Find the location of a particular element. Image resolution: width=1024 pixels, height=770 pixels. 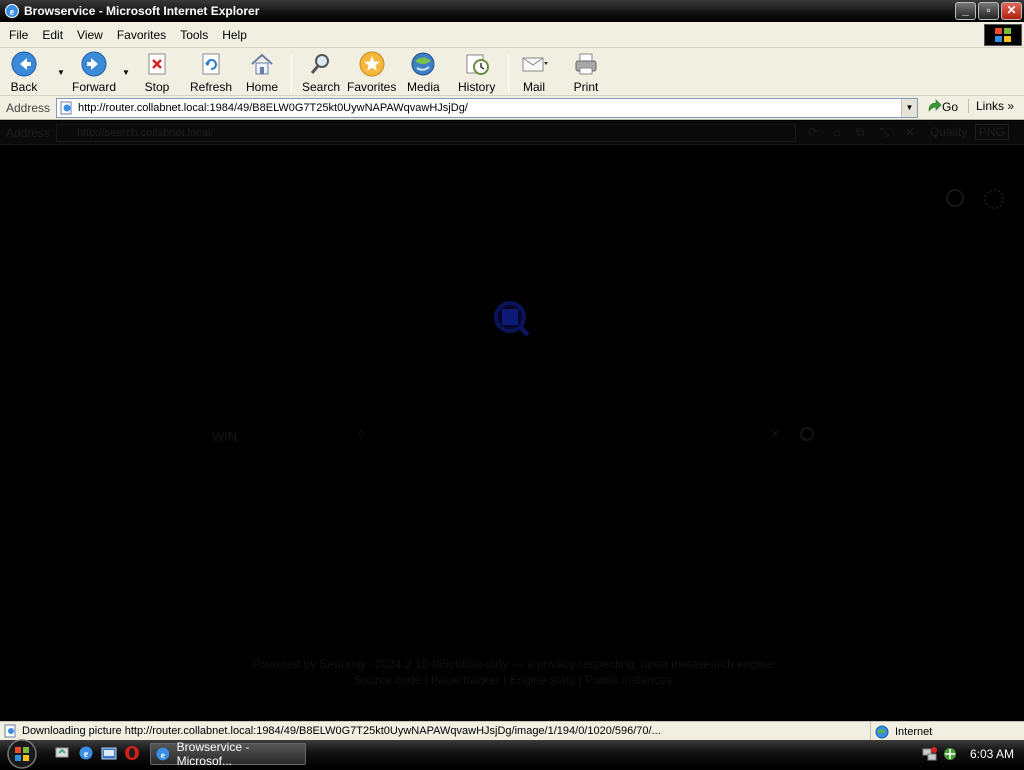

media-label: Media is located at coordinates (423, 87).